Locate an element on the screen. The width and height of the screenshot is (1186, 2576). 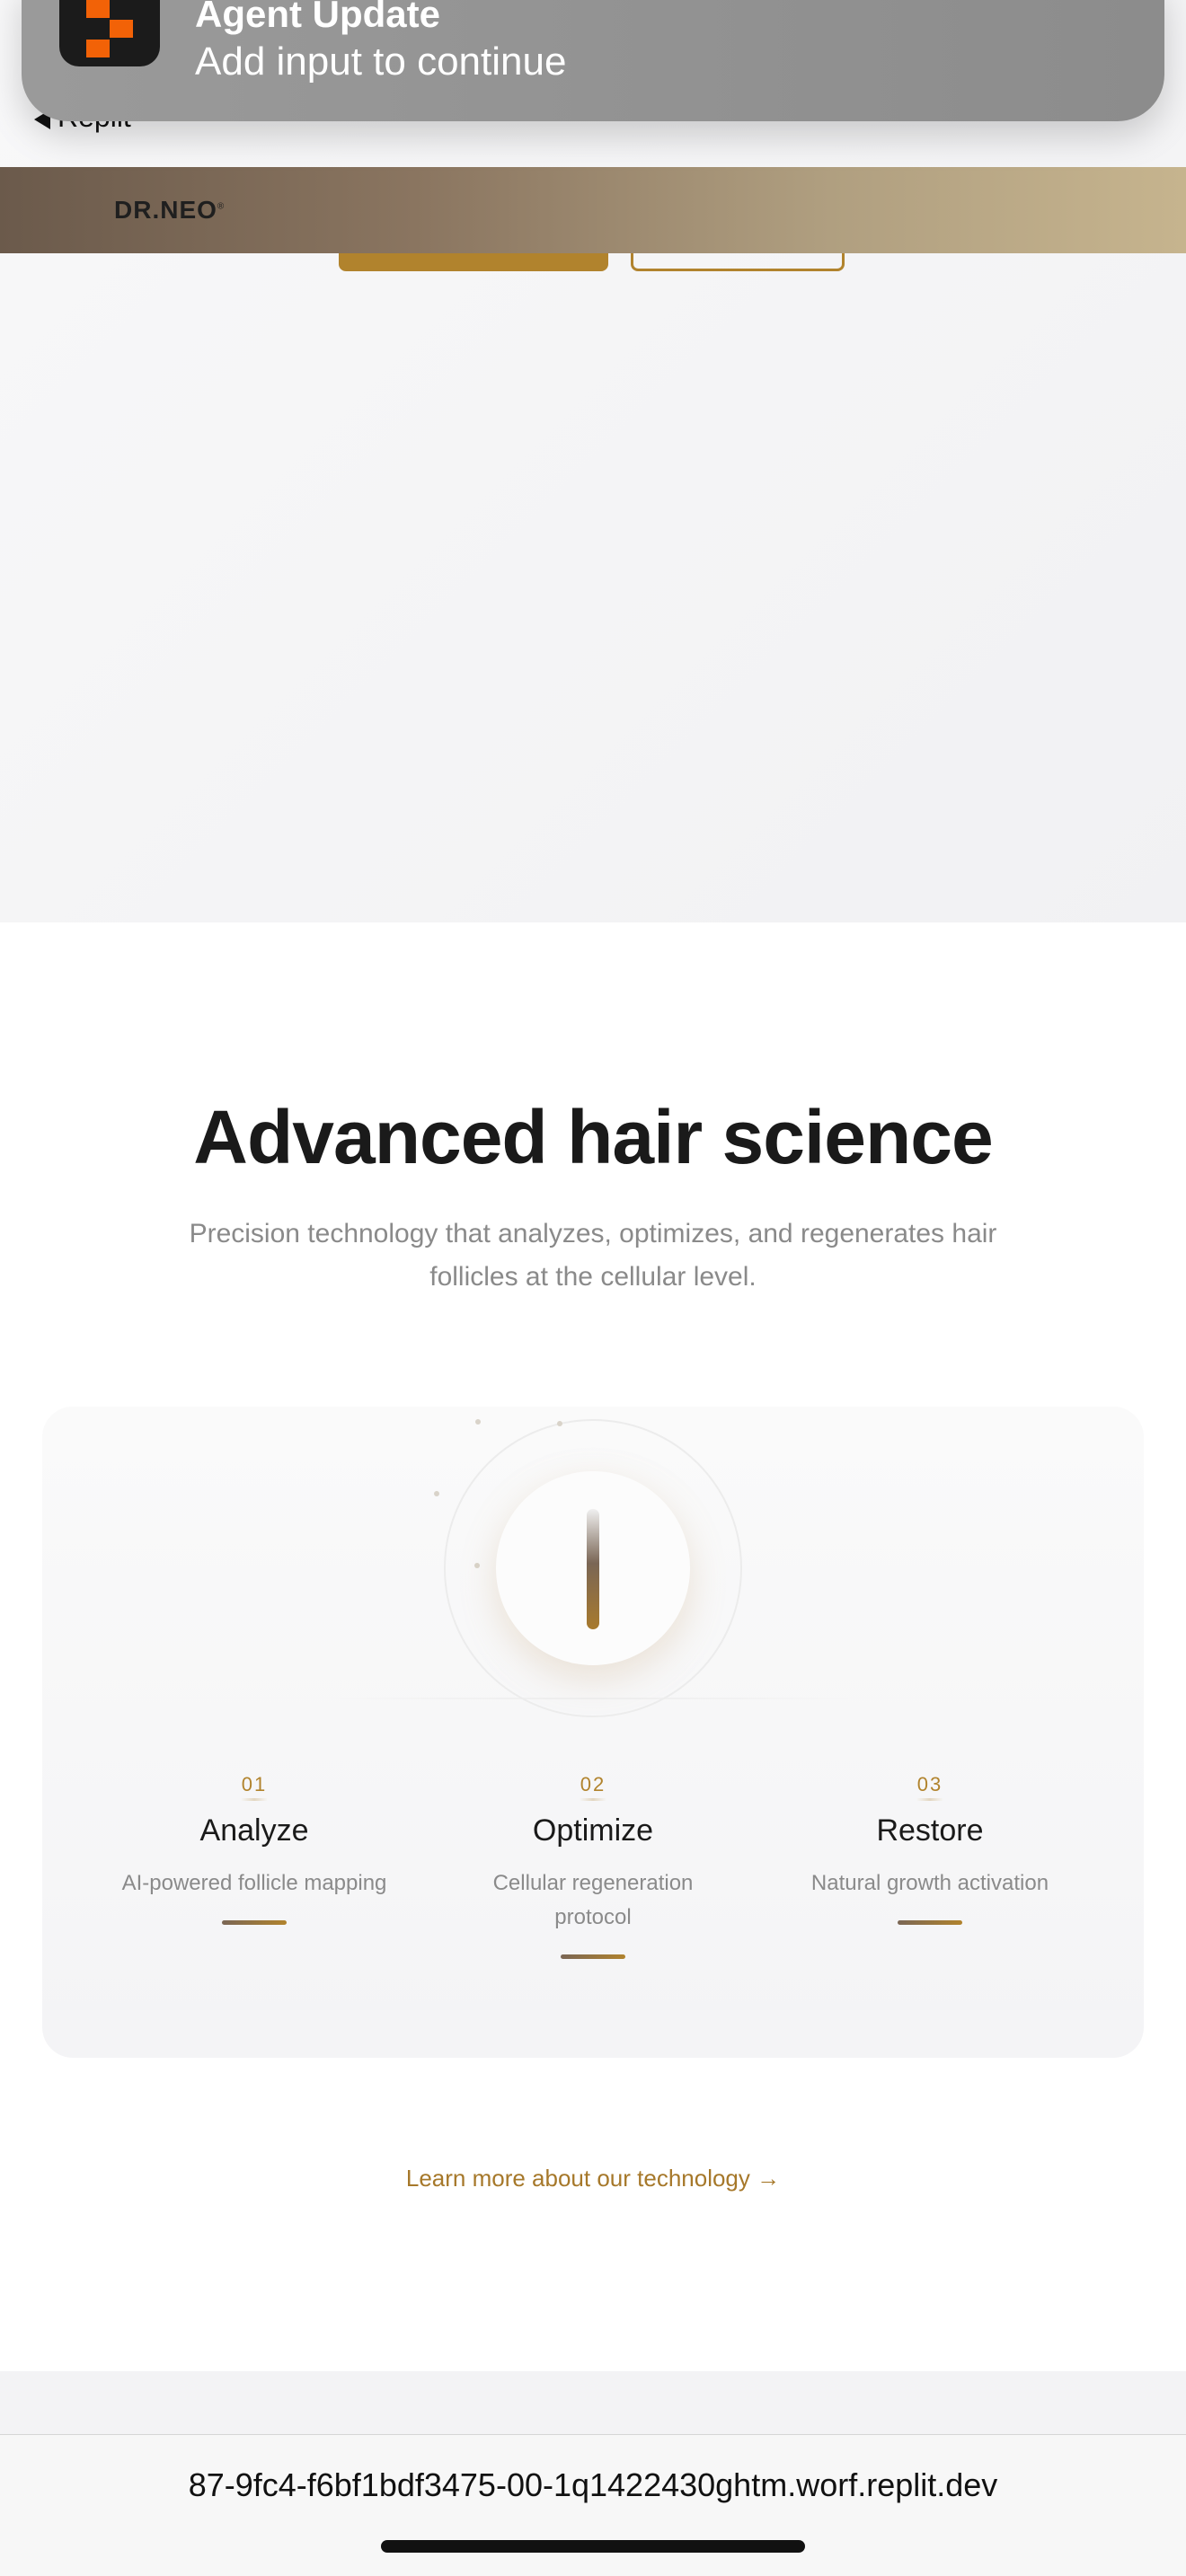
footer-band is located at coordinates (593, 2402).